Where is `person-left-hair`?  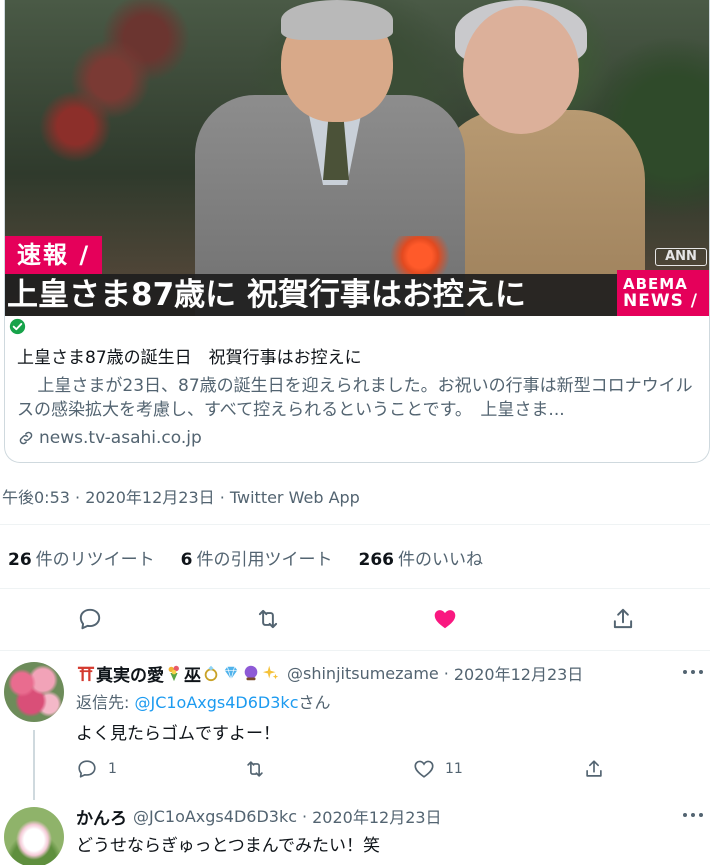 person-left-hair is located at coordinates (337, 20).